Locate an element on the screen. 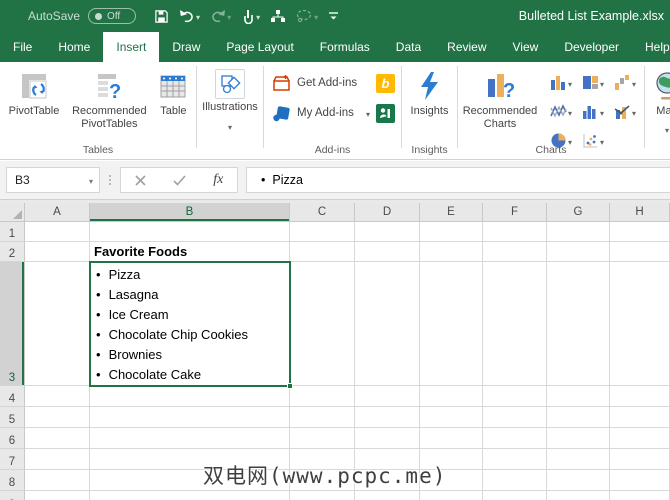  row-header-2: 2 is located at coordinates (12, 252).